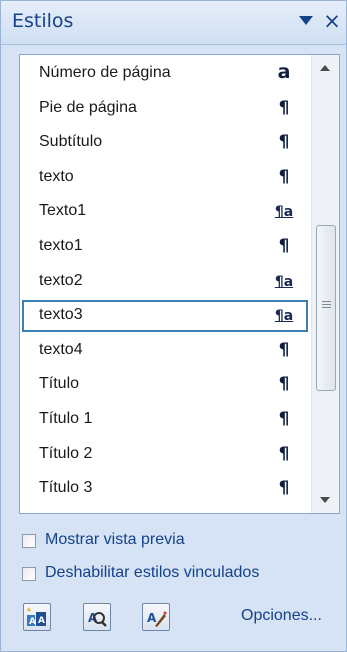 This screenshot has width=347, height=652. I want to click on character-style-icon: a, so click(284, 72).